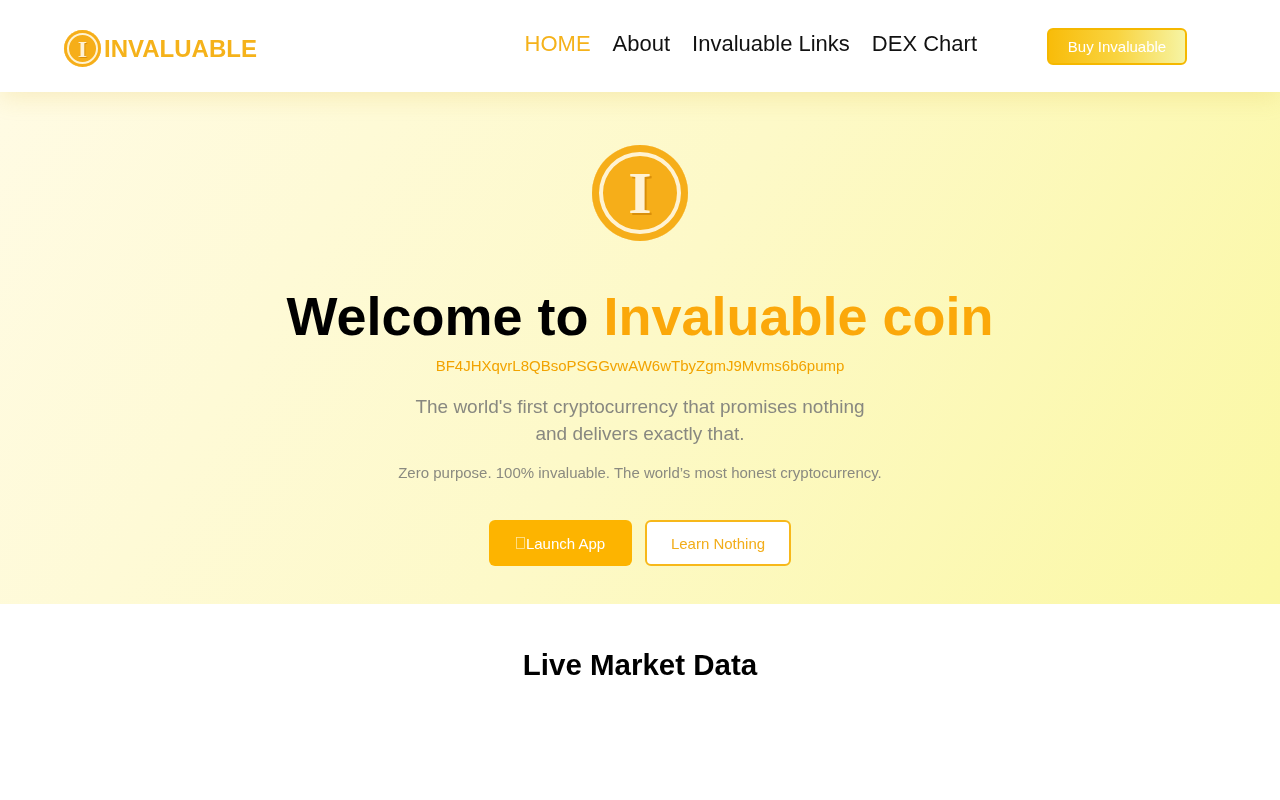 The width and height of the screenshot is (1280, 800). What do you see at coordinates (560, 543) in the screenshot?
I see `launch-app-button: Launch App` at bounding box center [560, 543].